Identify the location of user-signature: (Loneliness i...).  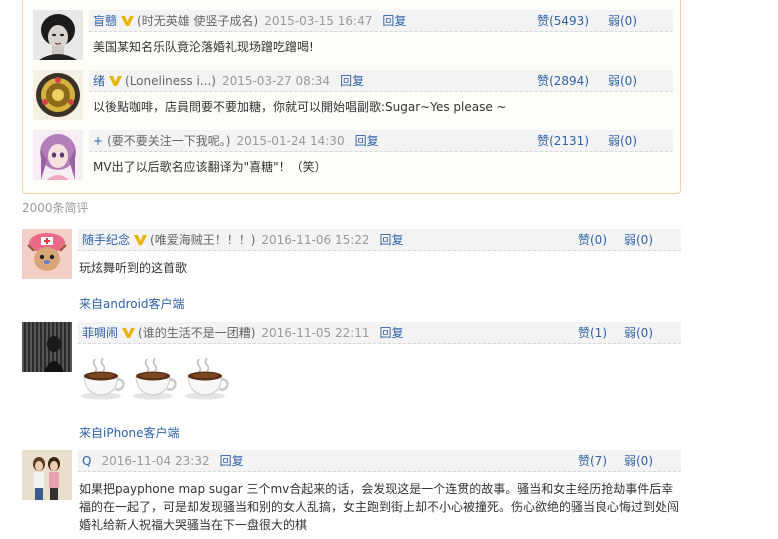
(170, 81).